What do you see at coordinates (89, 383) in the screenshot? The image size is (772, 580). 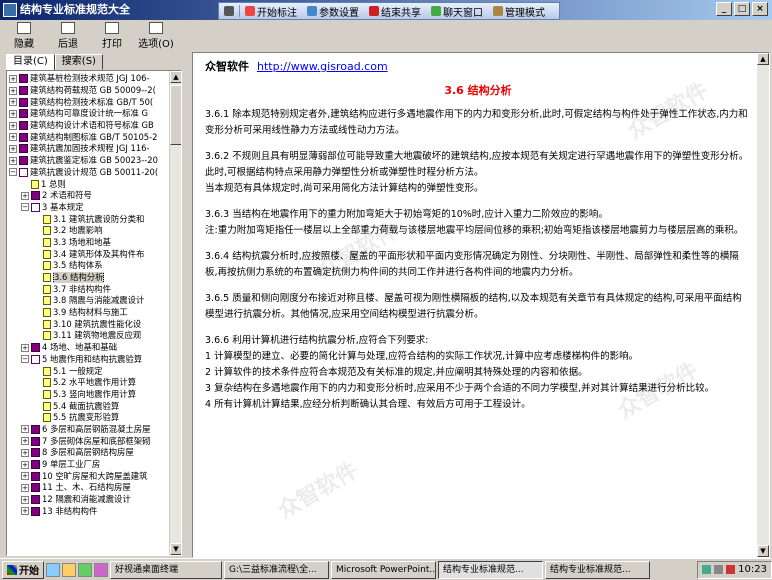 I see `tree-node: 5.2 水平地震作用计算` at bounding box center [89, 383].